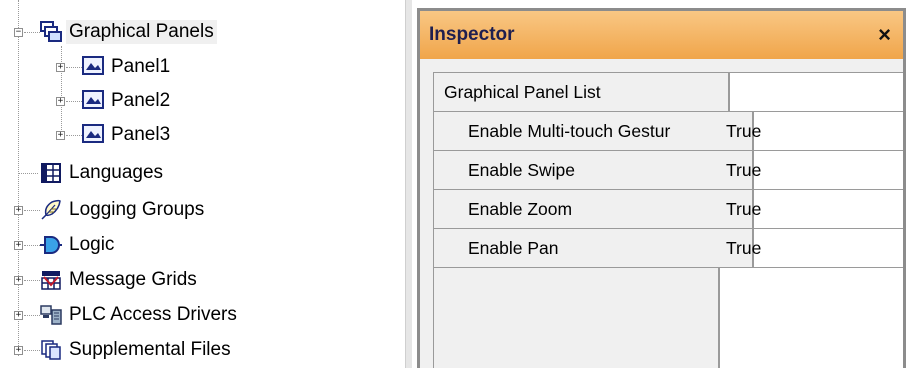 The image size is (906, 368). Describe the element at coordinates (408, 184) in the screenshot. I see `pane-splitter` at that location.